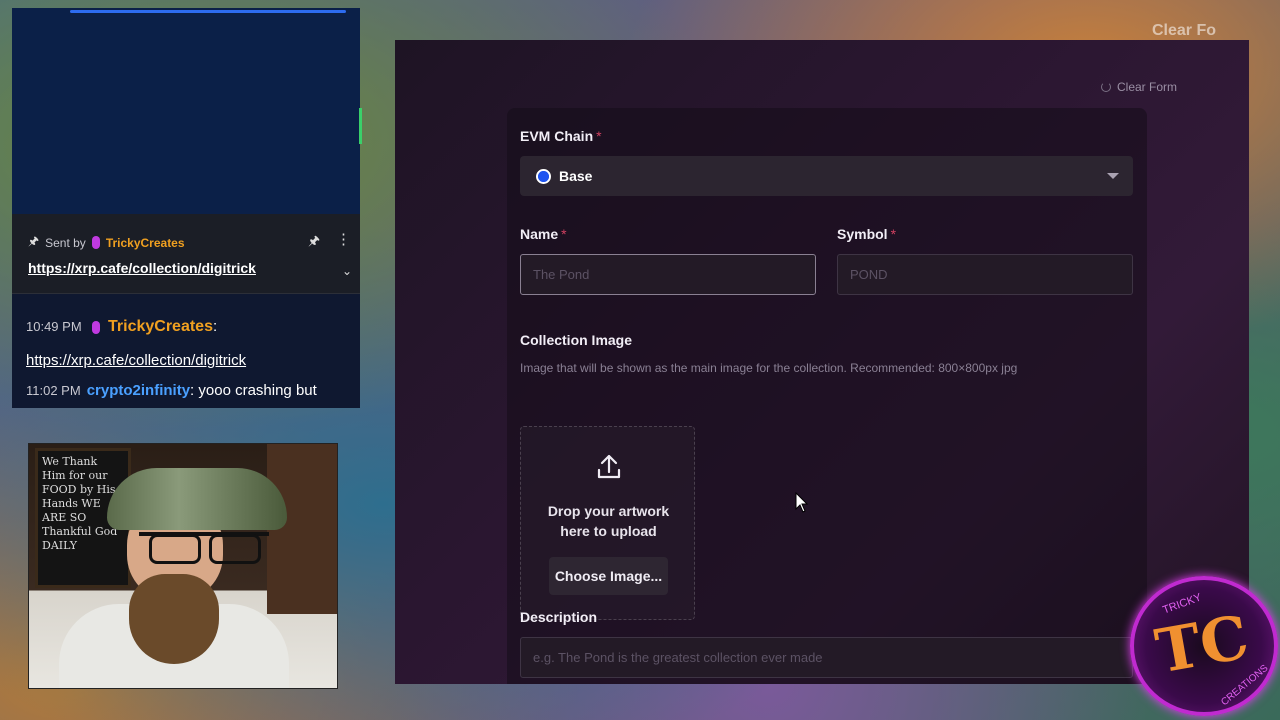 The height and width of the screenshot is (720, 1280). Describe the element at coordinates (543, 234) in the screenshot. I see `name-label: Name *` at that location.